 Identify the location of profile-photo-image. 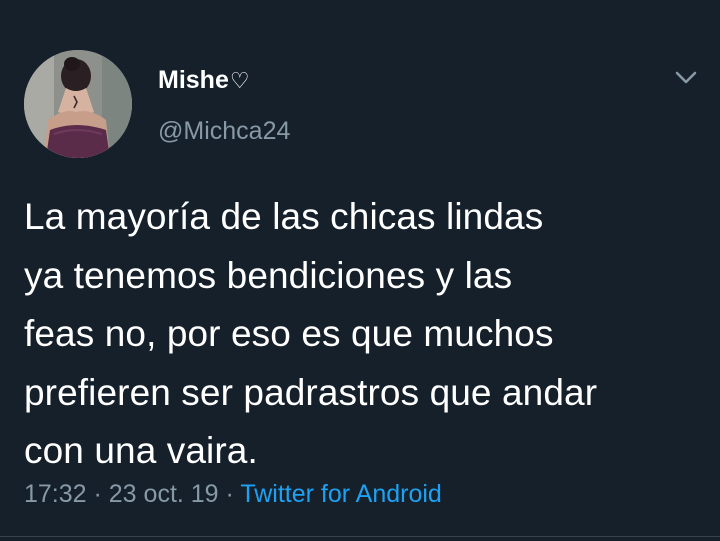
(78, 104).